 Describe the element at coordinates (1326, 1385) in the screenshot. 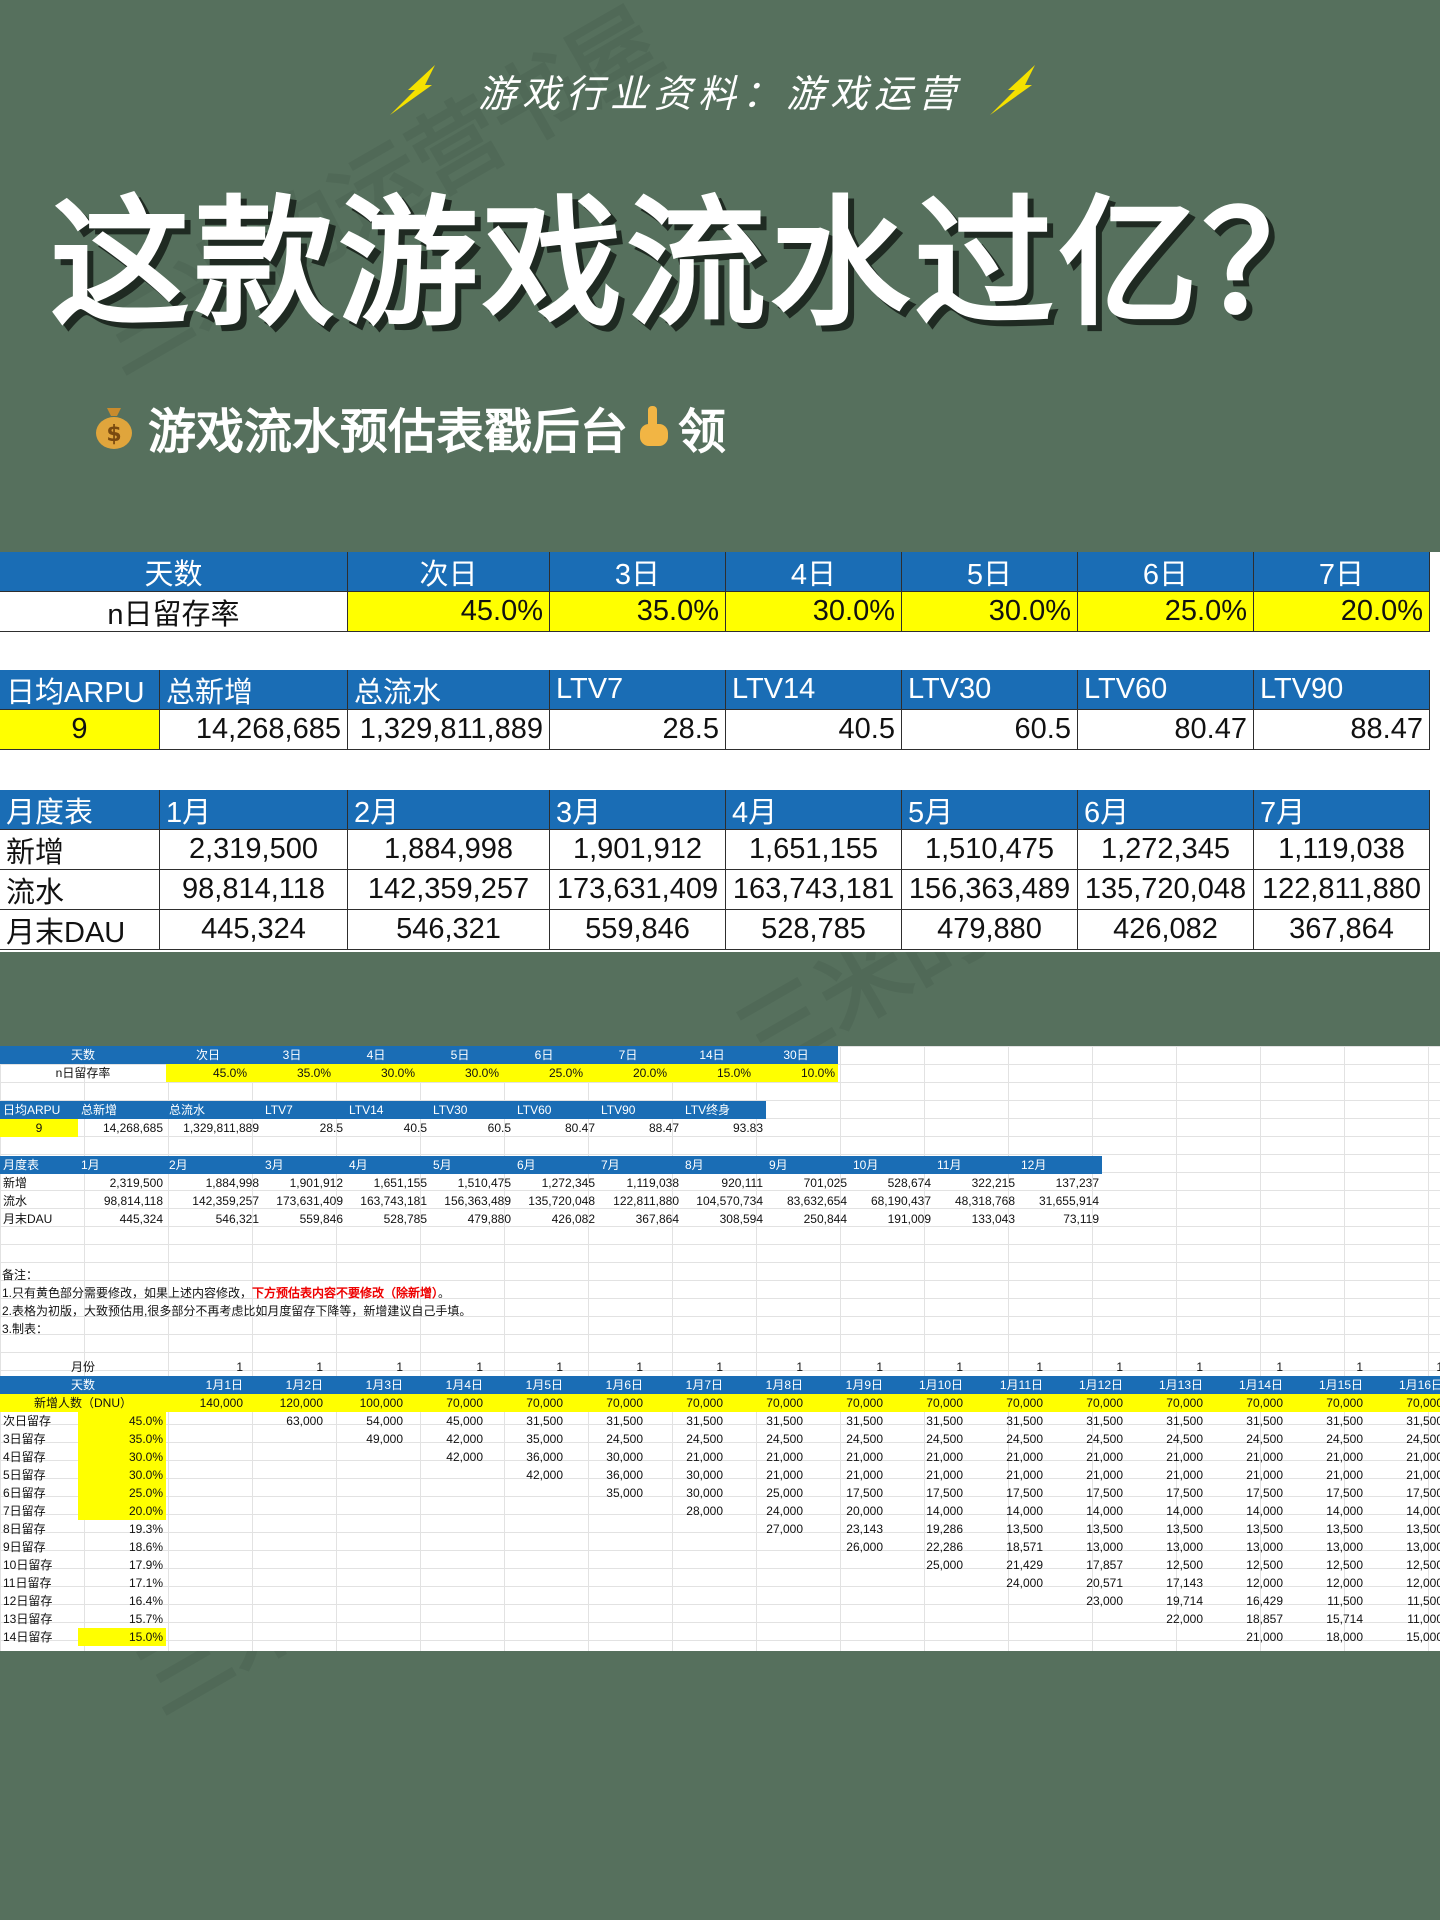

I see `forecast-date-header: 1月15日` at that location.